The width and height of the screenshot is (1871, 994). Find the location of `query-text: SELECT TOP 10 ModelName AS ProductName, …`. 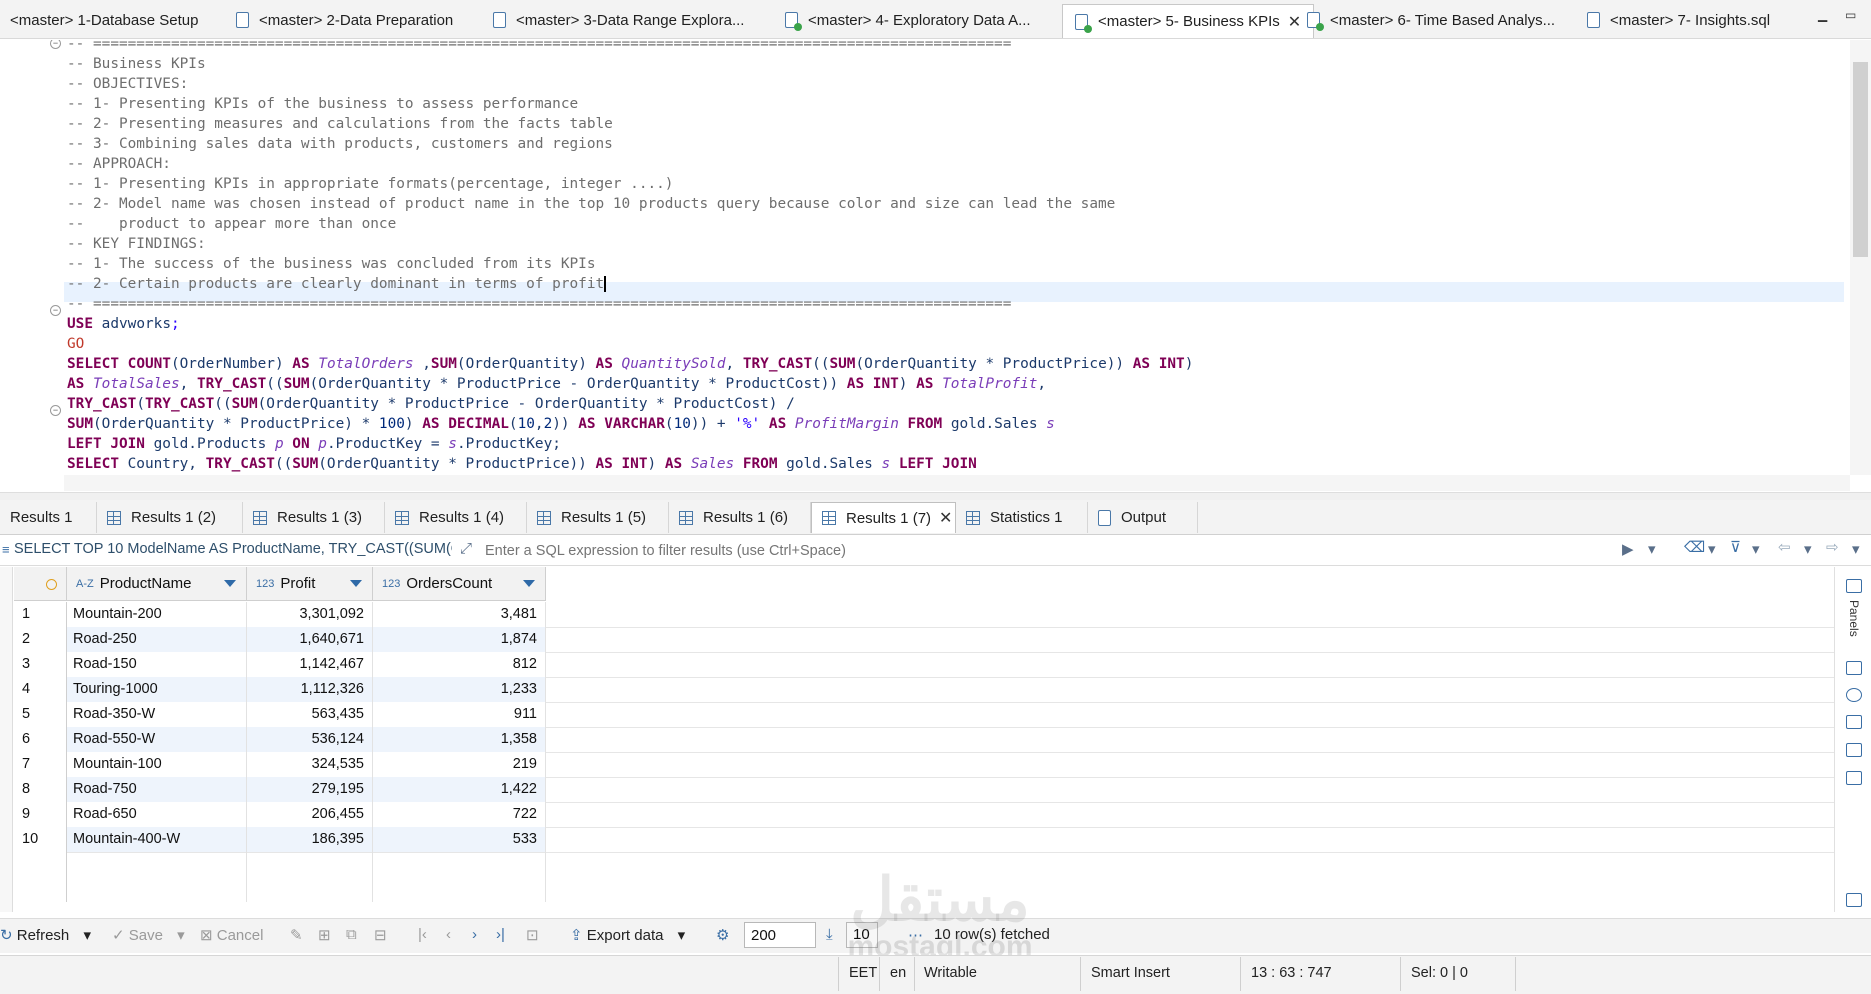

query-text: SELECT TOP 10 ModelName AS ProductName, … is located at coordinates (233, 551).